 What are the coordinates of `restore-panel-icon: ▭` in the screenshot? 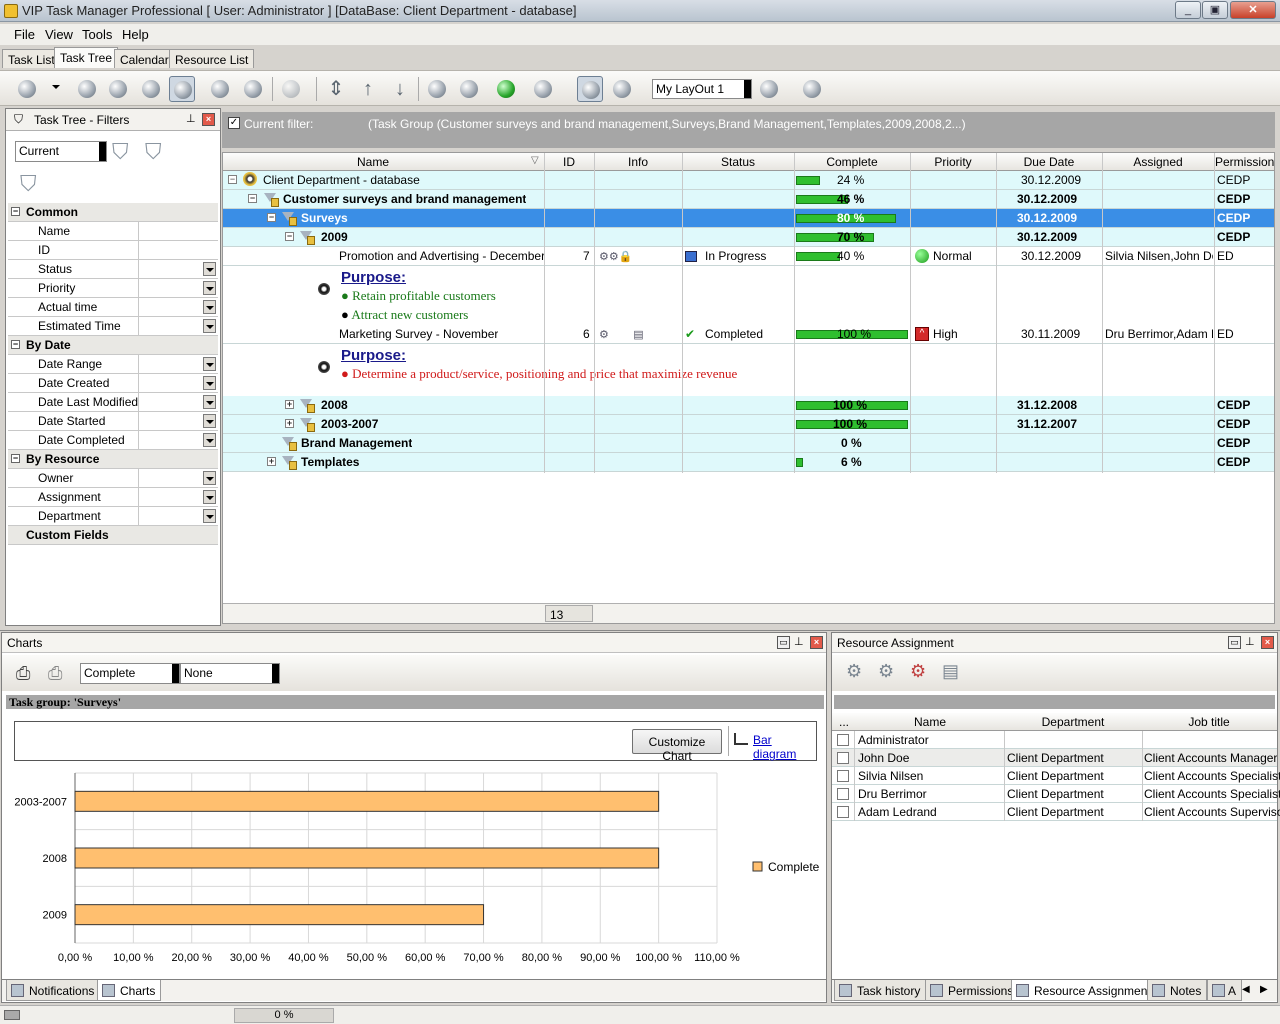 It's located at (783, 642).